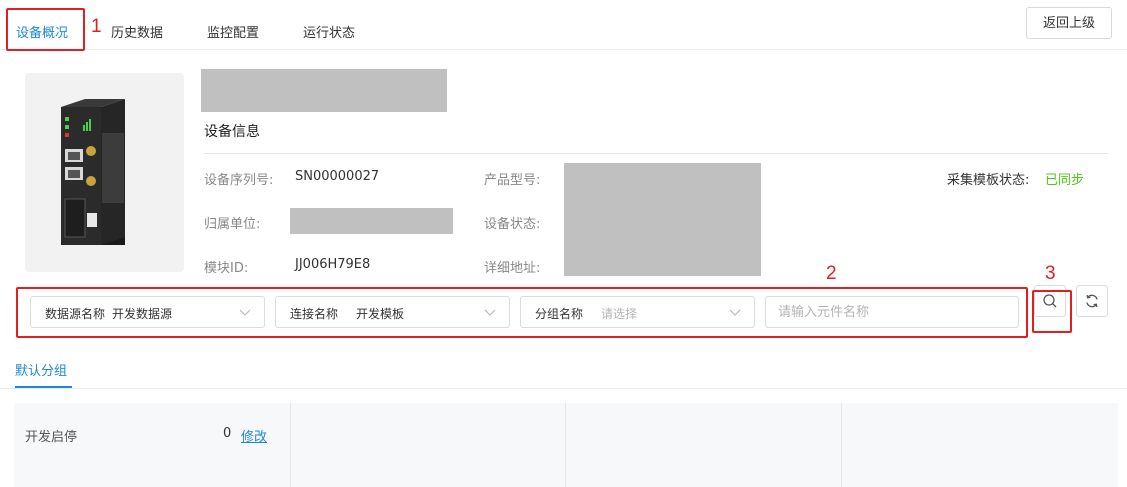  What do you see at coordinates (96, 26) in the screenshot?
I see `annotation-number-1: 1` at bounding box center [96, 26].